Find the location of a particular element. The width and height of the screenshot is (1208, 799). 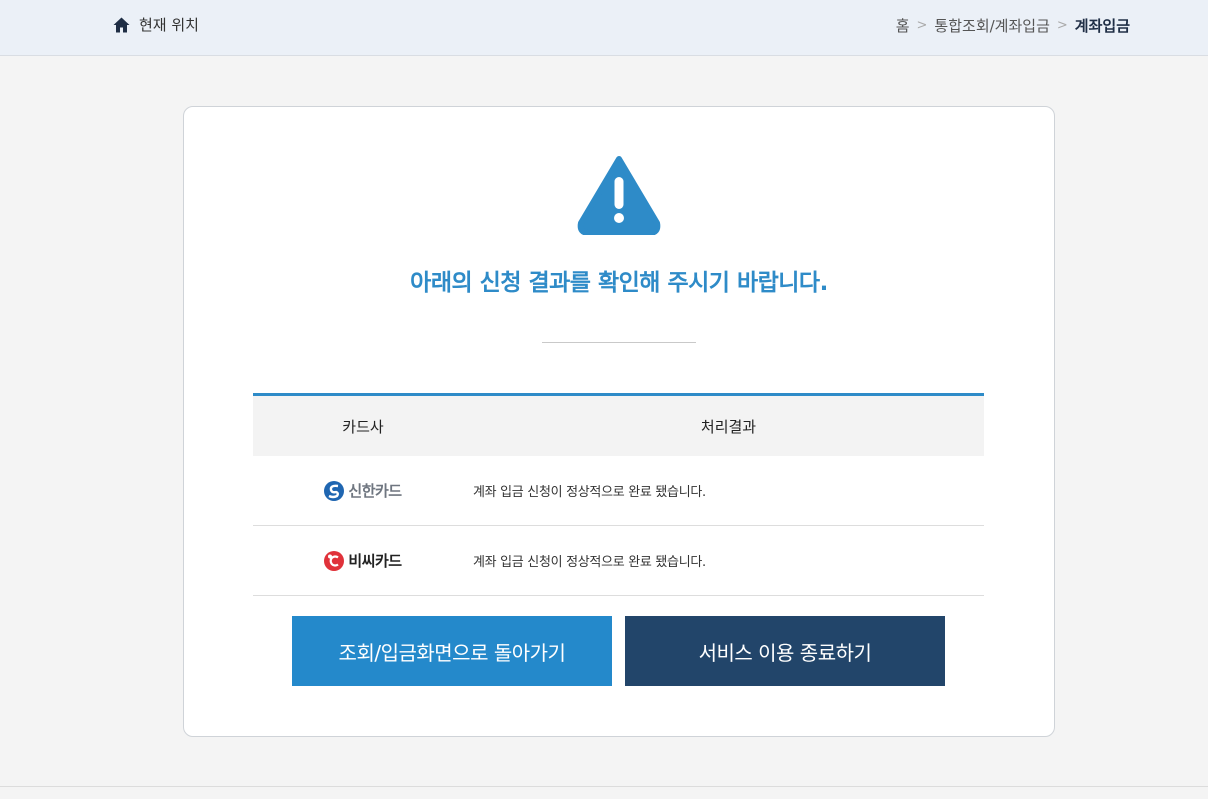

footer-divider is located at coordinates (604, 786).